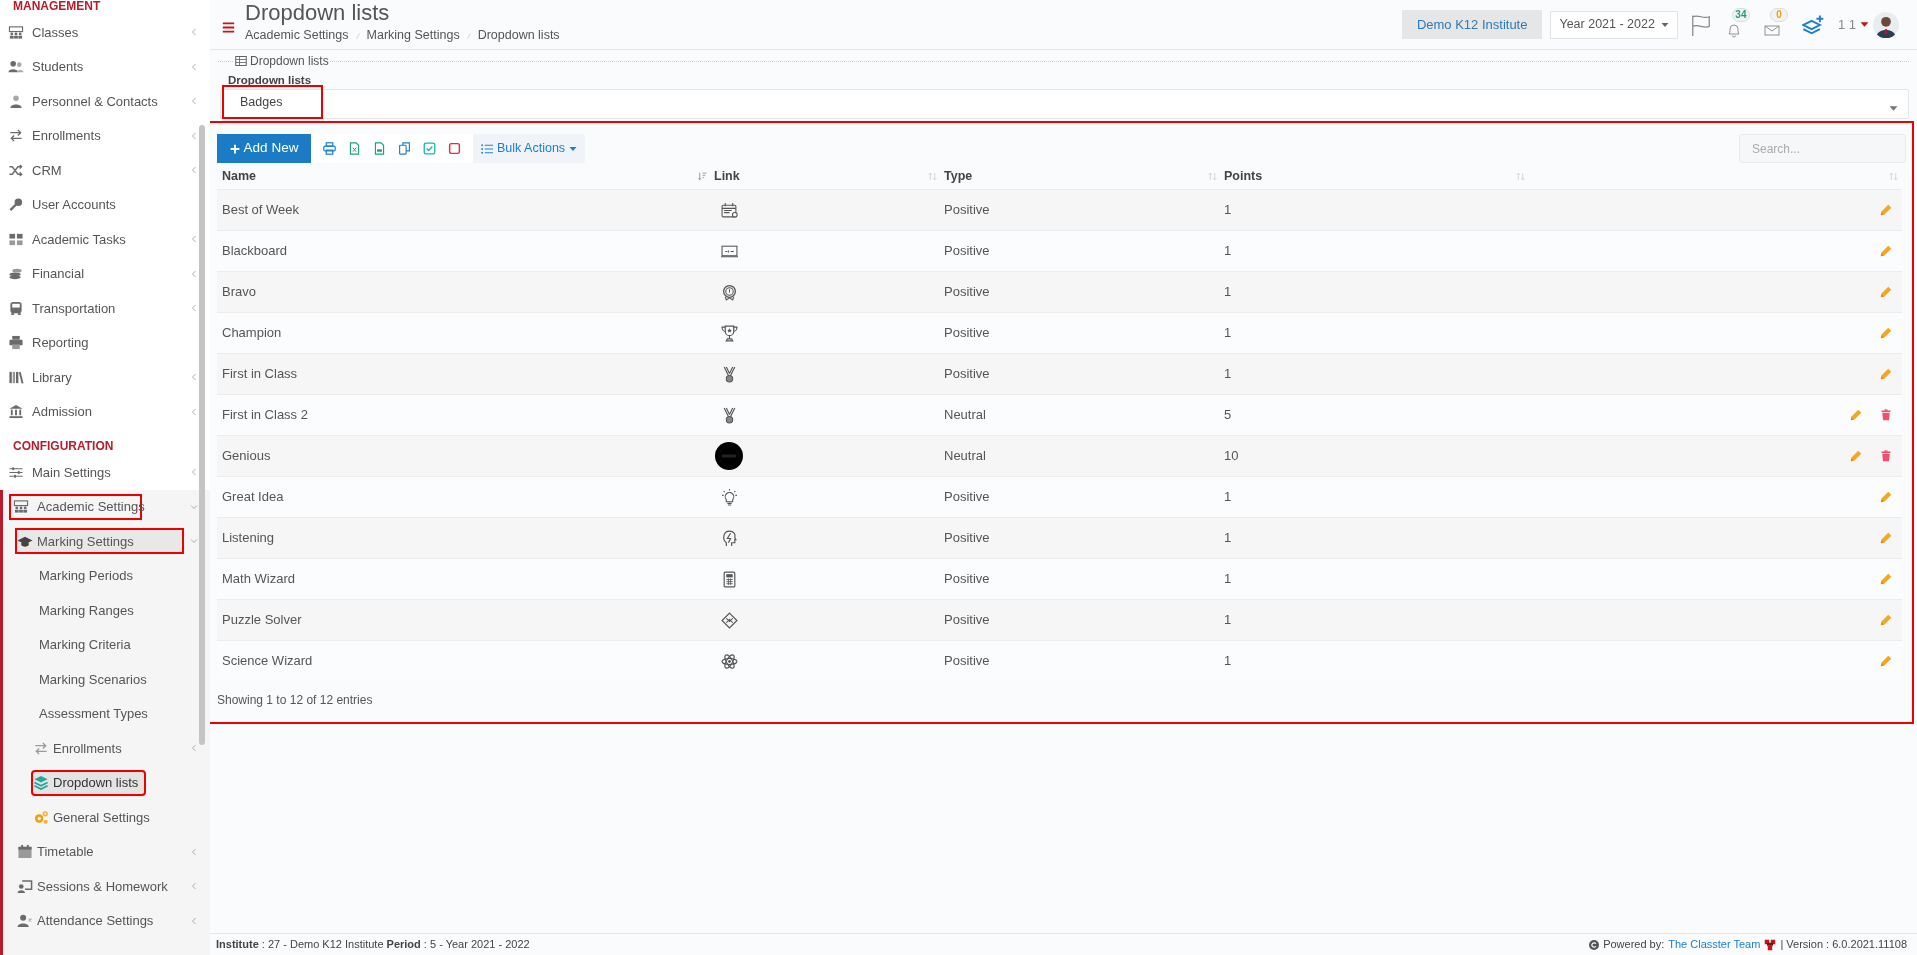 This screenshot has height=955, width=1917. I want to click on sidebar-item: Marking Settings, so click(99, 541).